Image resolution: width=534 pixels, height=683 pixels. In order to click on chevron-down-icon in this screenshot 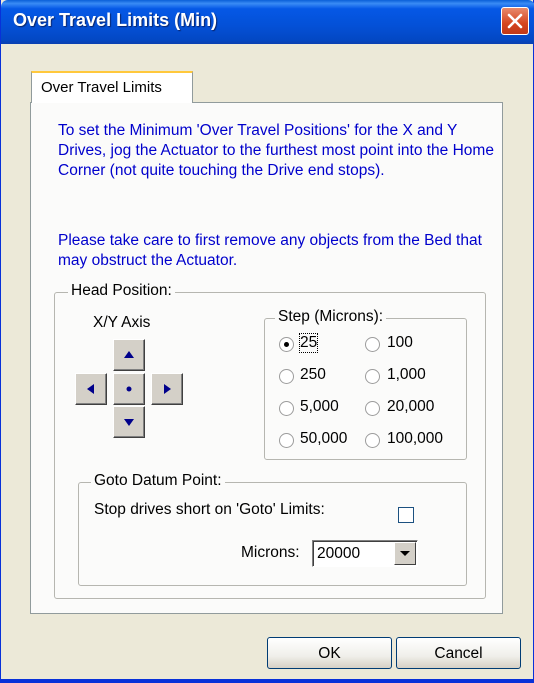, I will do `click(405, 553)`.